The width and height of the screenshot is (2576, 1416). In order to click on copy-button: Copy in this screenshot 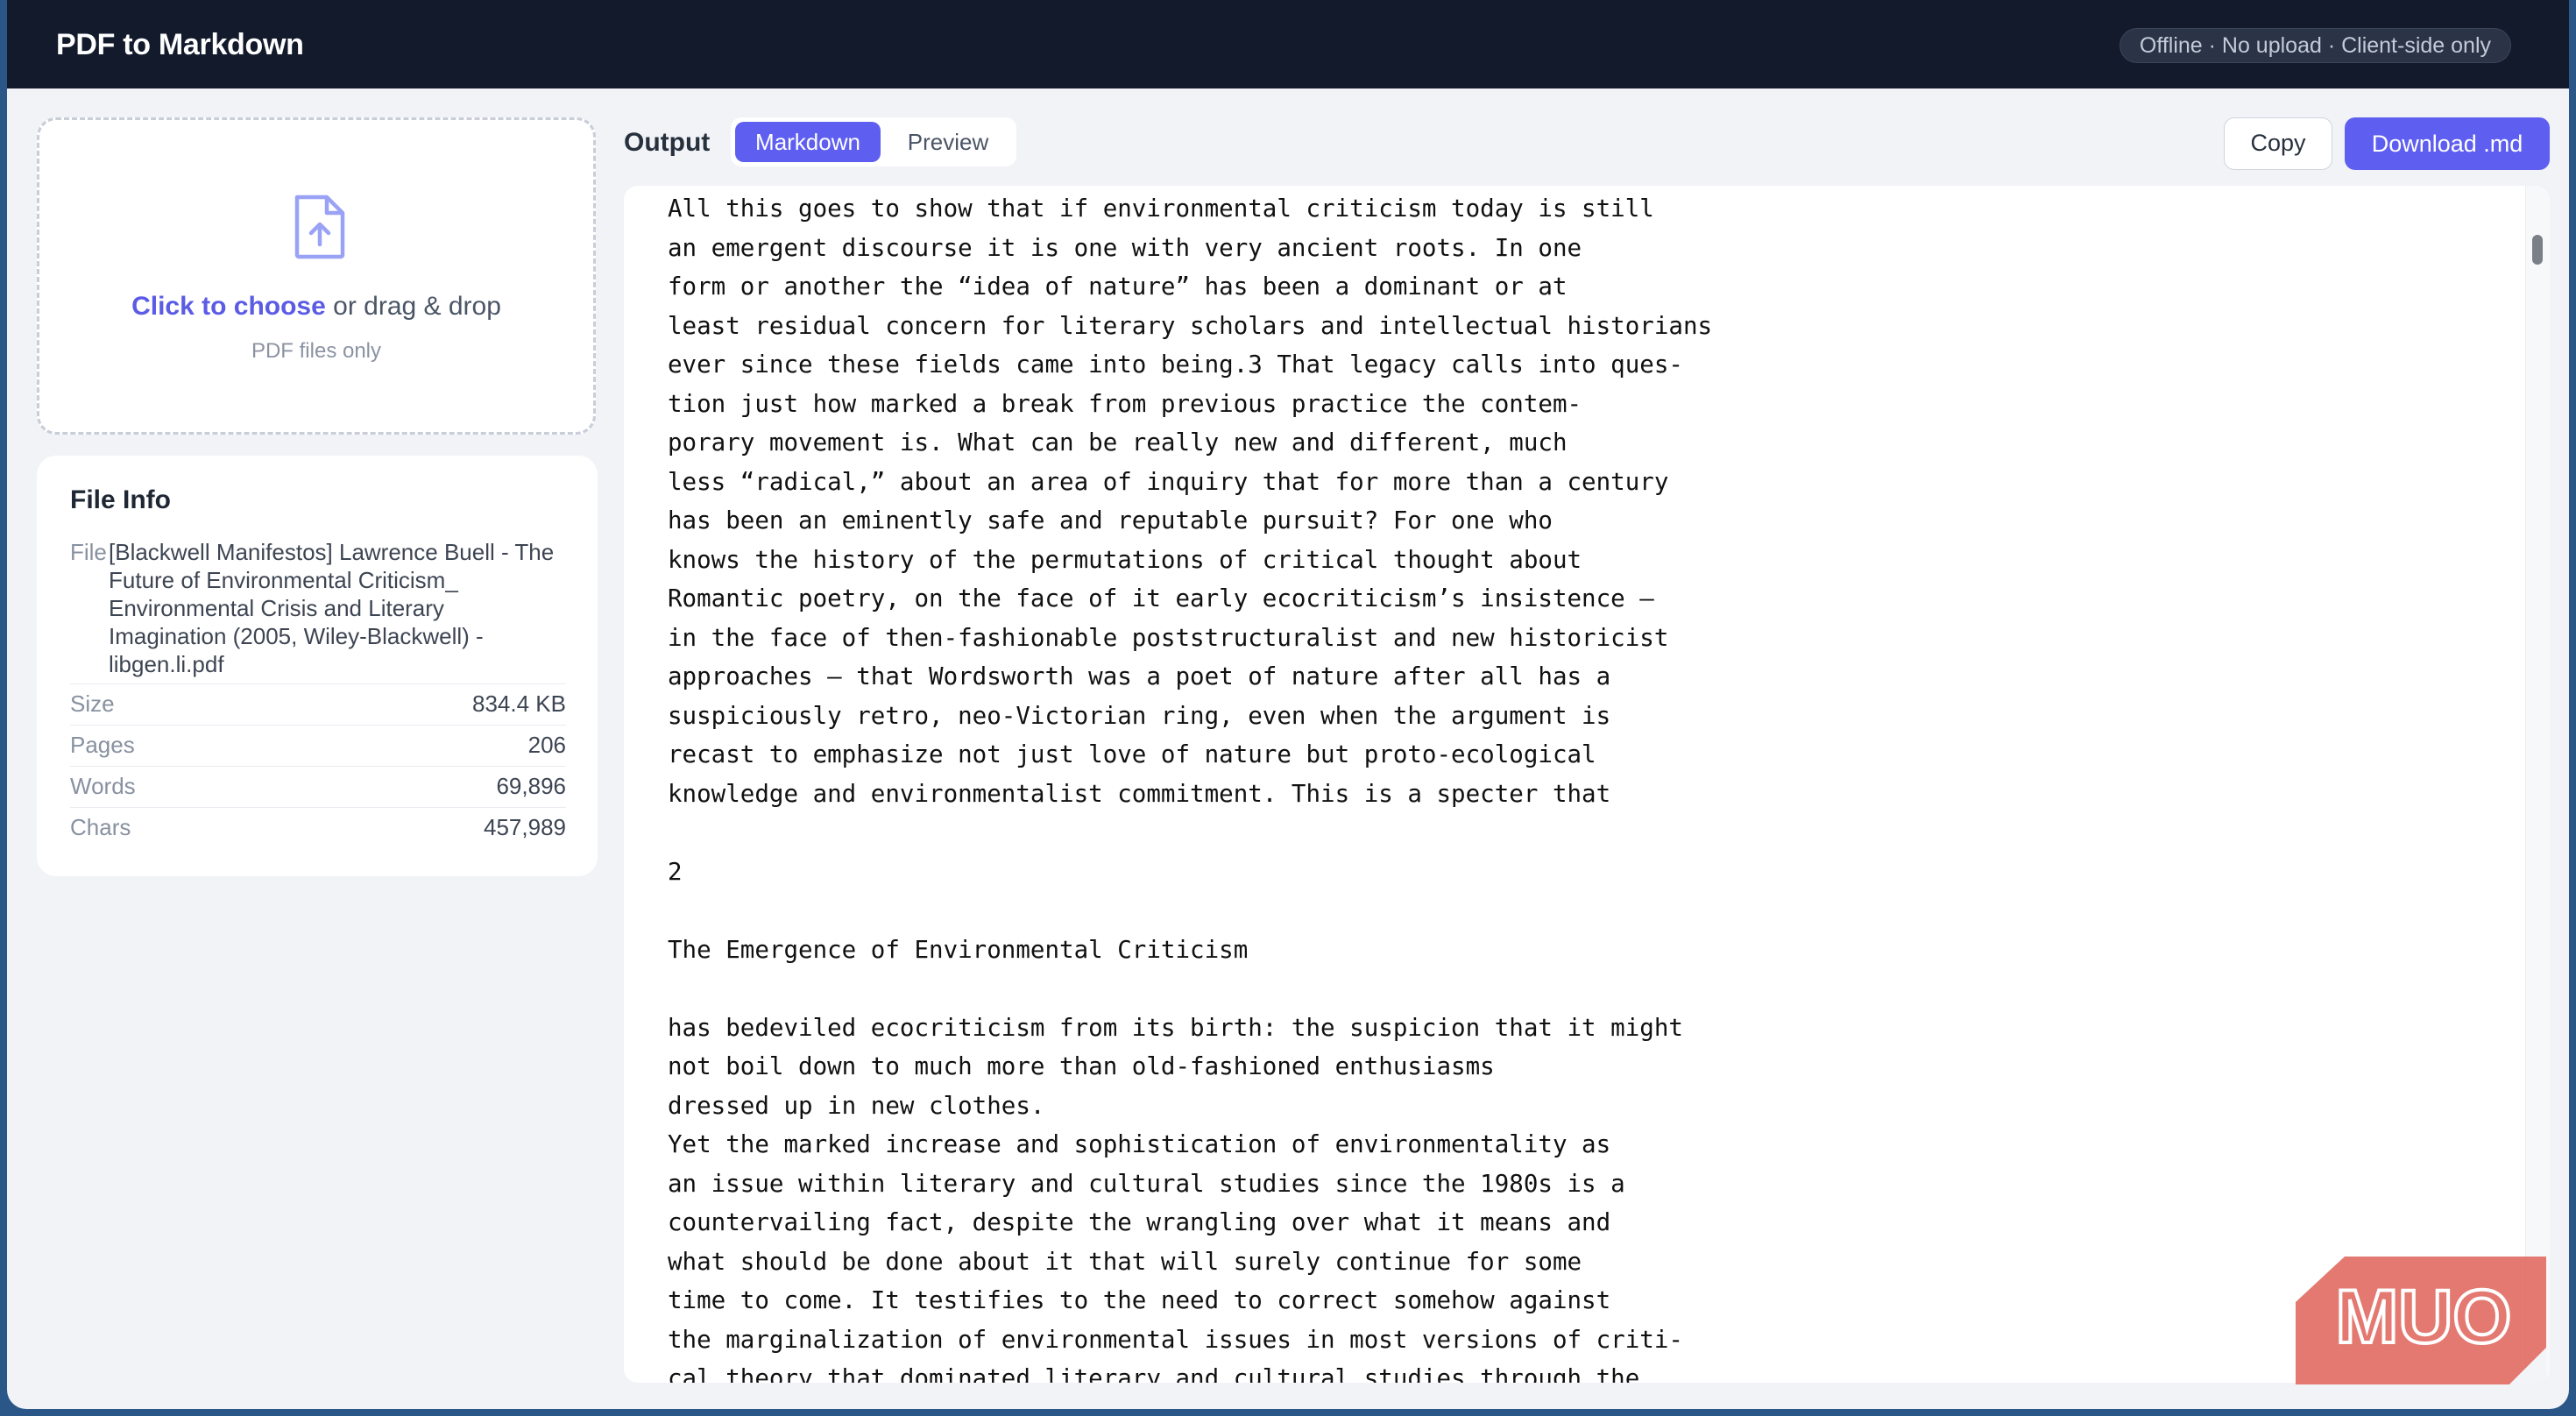, I will do `click(2278, 143)`.